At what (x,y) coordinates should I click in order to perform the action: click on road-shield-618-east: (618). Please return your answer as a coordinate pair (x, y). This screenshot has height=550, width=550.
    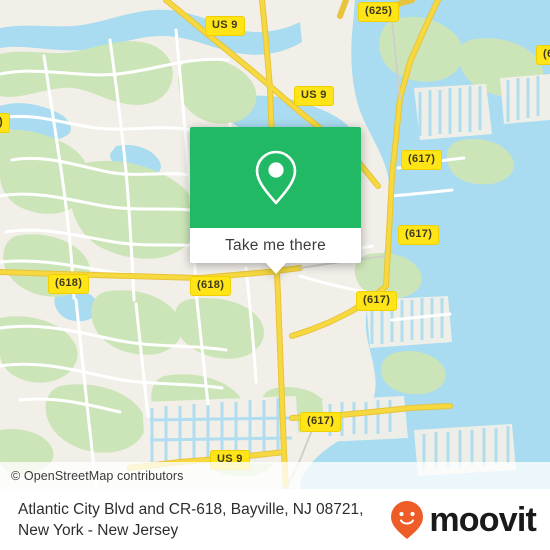
    Looking at the image, I should click on (211, 286).